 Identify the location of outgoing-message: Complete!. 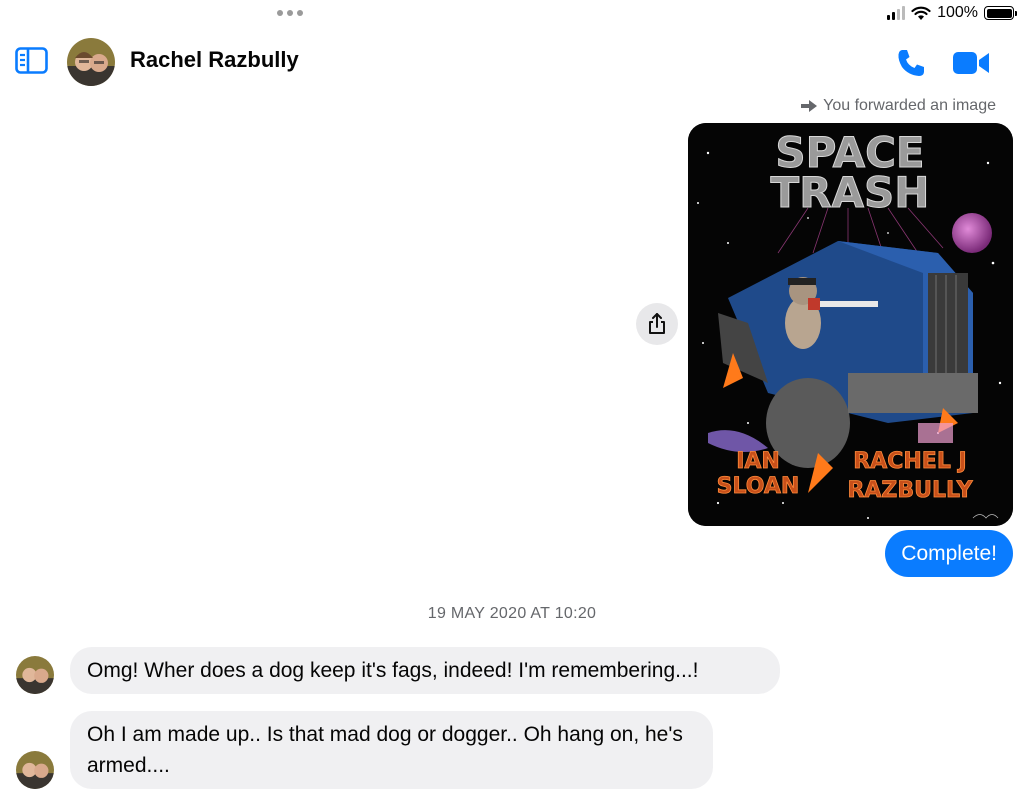
(949, 553).